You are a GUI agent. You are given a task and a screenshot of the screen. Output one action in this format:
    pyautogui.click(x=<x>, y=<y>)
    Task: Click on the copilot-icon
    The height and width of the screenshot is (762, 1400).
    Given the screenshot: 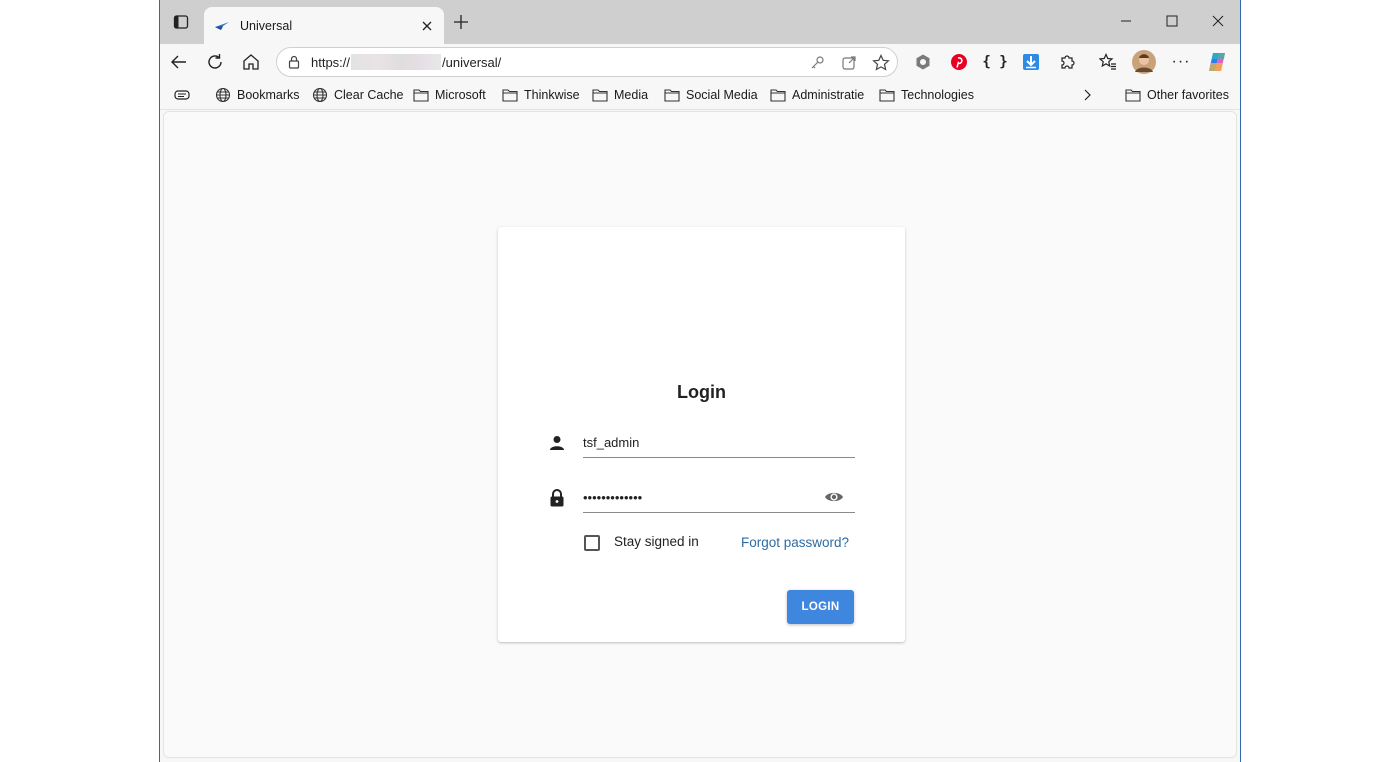 What is the action you would take?
    pyautogui.click(x=1217, y=62)
    